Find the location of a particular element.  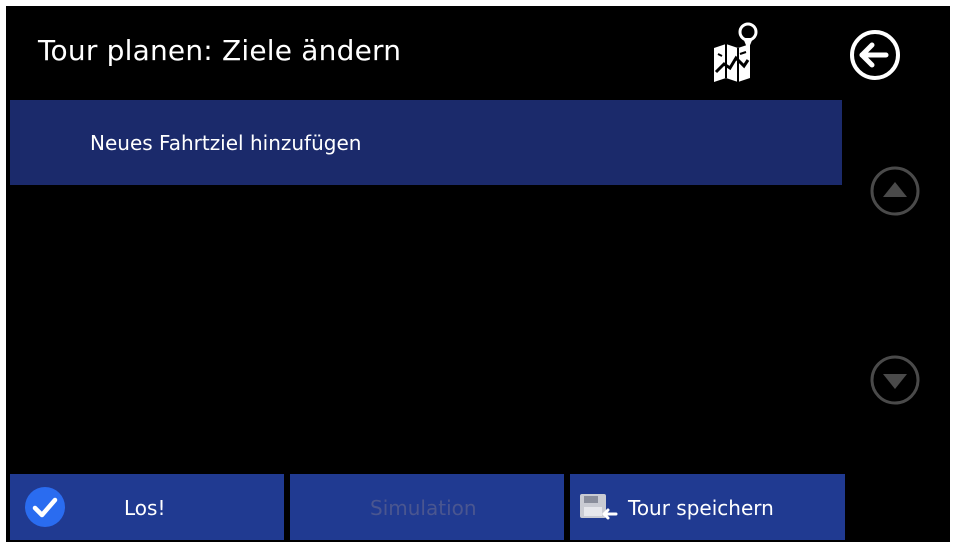

back-arrow-icon is located at coordinates (875, 55).